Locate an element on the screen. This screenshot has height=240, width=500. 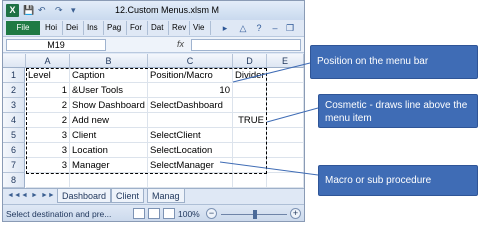
last-sheet-icon: ►► is located at coordinates (48, 195).